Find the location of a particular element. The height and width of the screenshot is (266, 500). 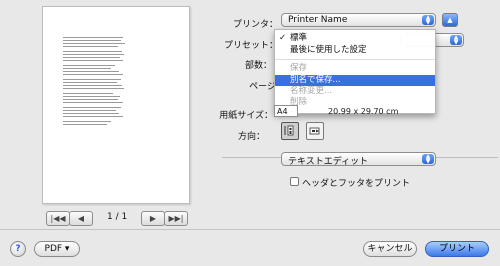

disclosure-triangle-icon: ▲ is located at coordinates (450, 20).